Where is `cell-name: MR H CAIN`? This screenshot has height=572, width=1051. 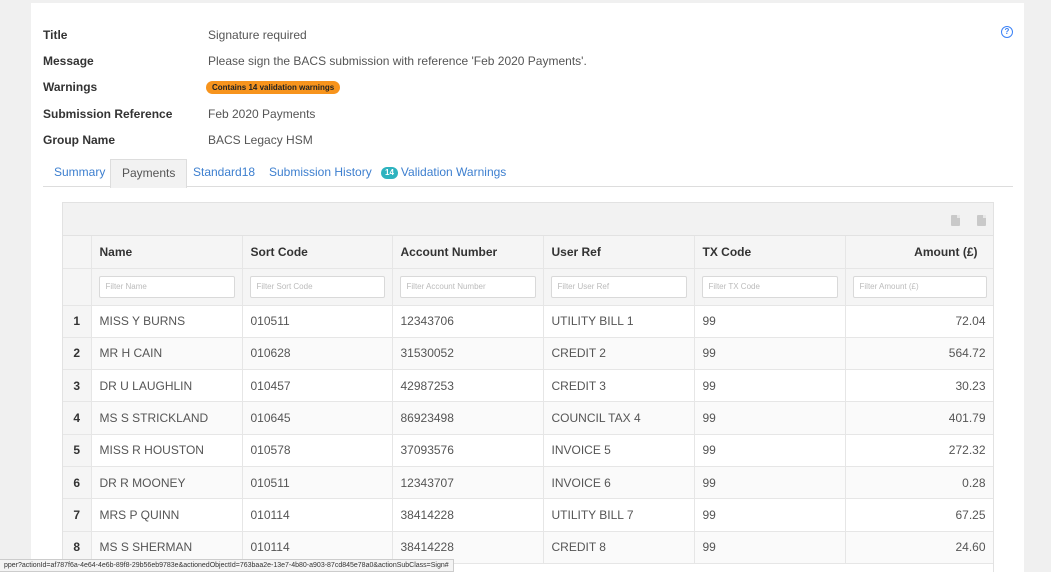 cell-name: MR H CAIN is located at coordinates (167, 354).